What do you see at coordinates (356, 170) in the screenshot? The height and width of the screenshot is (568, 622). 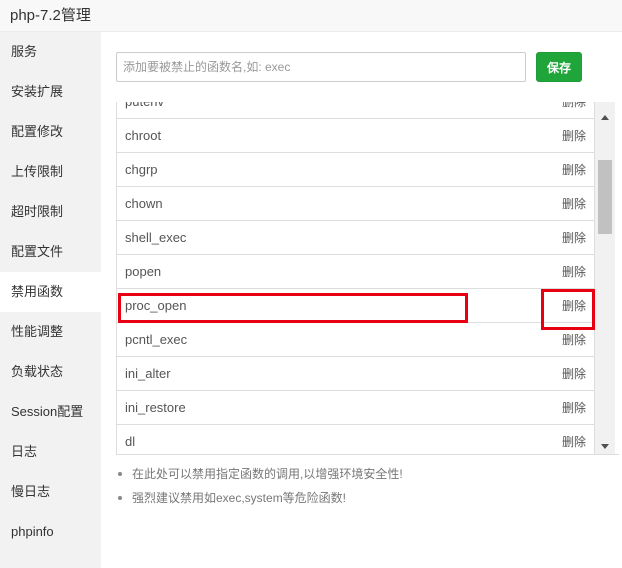 I see `table-row: chgrp 删除` at bounding box center [356, 170].